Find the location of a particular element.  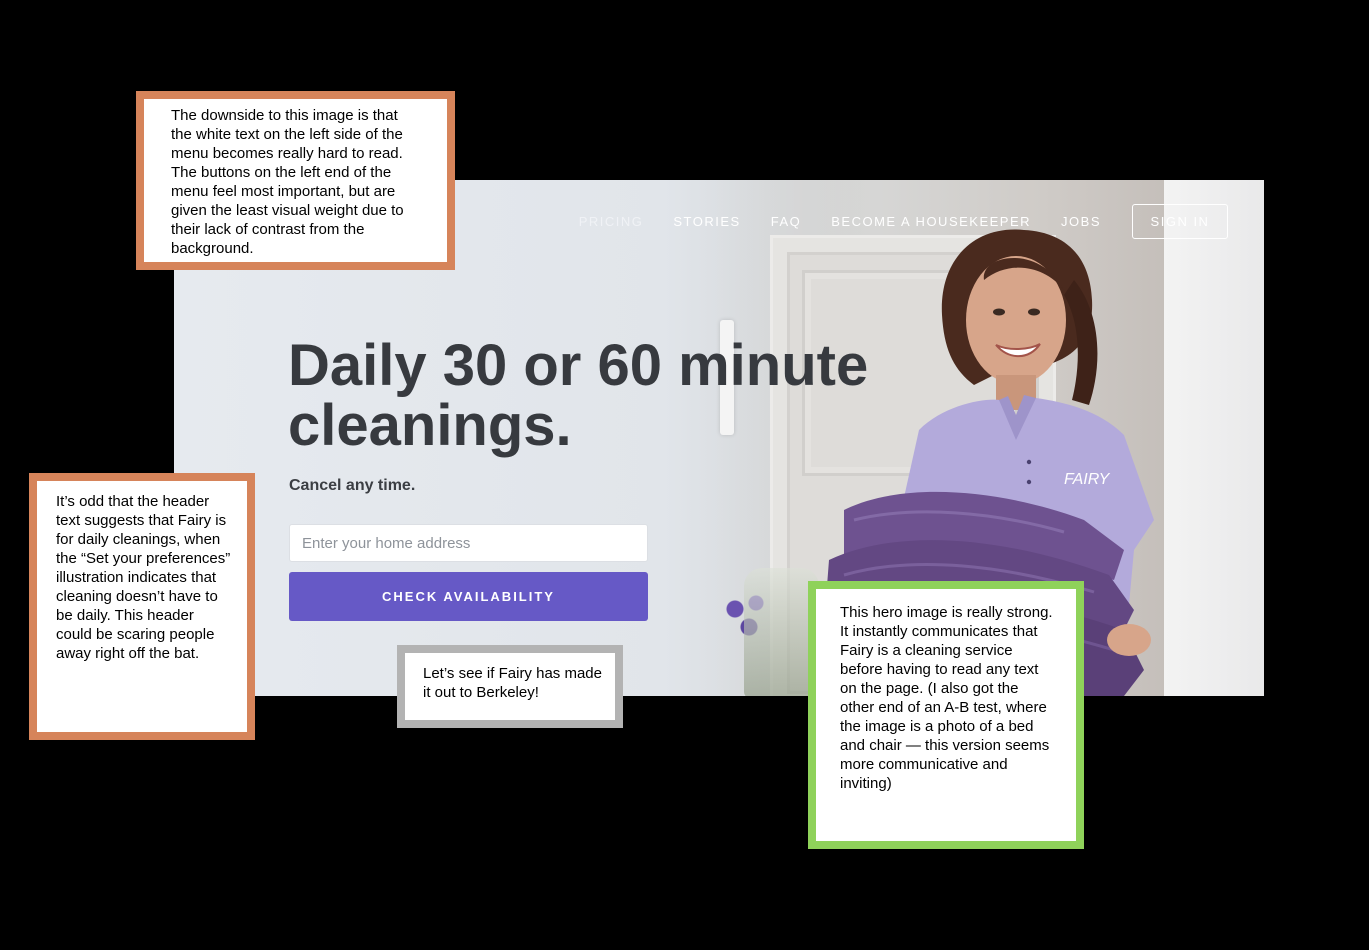

hero-subhead: Cancel any time. is located at coordinates (352, 485).